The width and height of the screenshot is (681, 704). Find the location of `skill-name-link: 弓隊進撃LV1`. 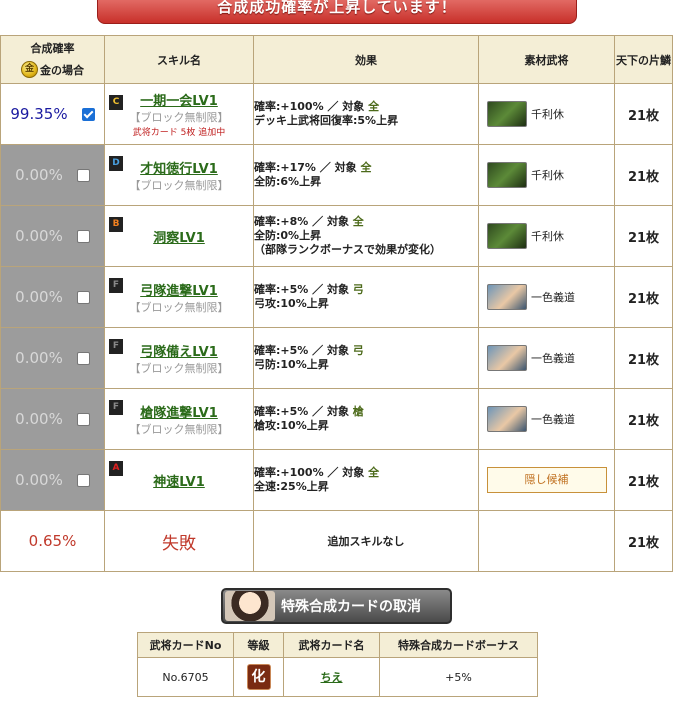

skill-name-link: 弓隊進撃LV1 is located at coordinates (179, 289).